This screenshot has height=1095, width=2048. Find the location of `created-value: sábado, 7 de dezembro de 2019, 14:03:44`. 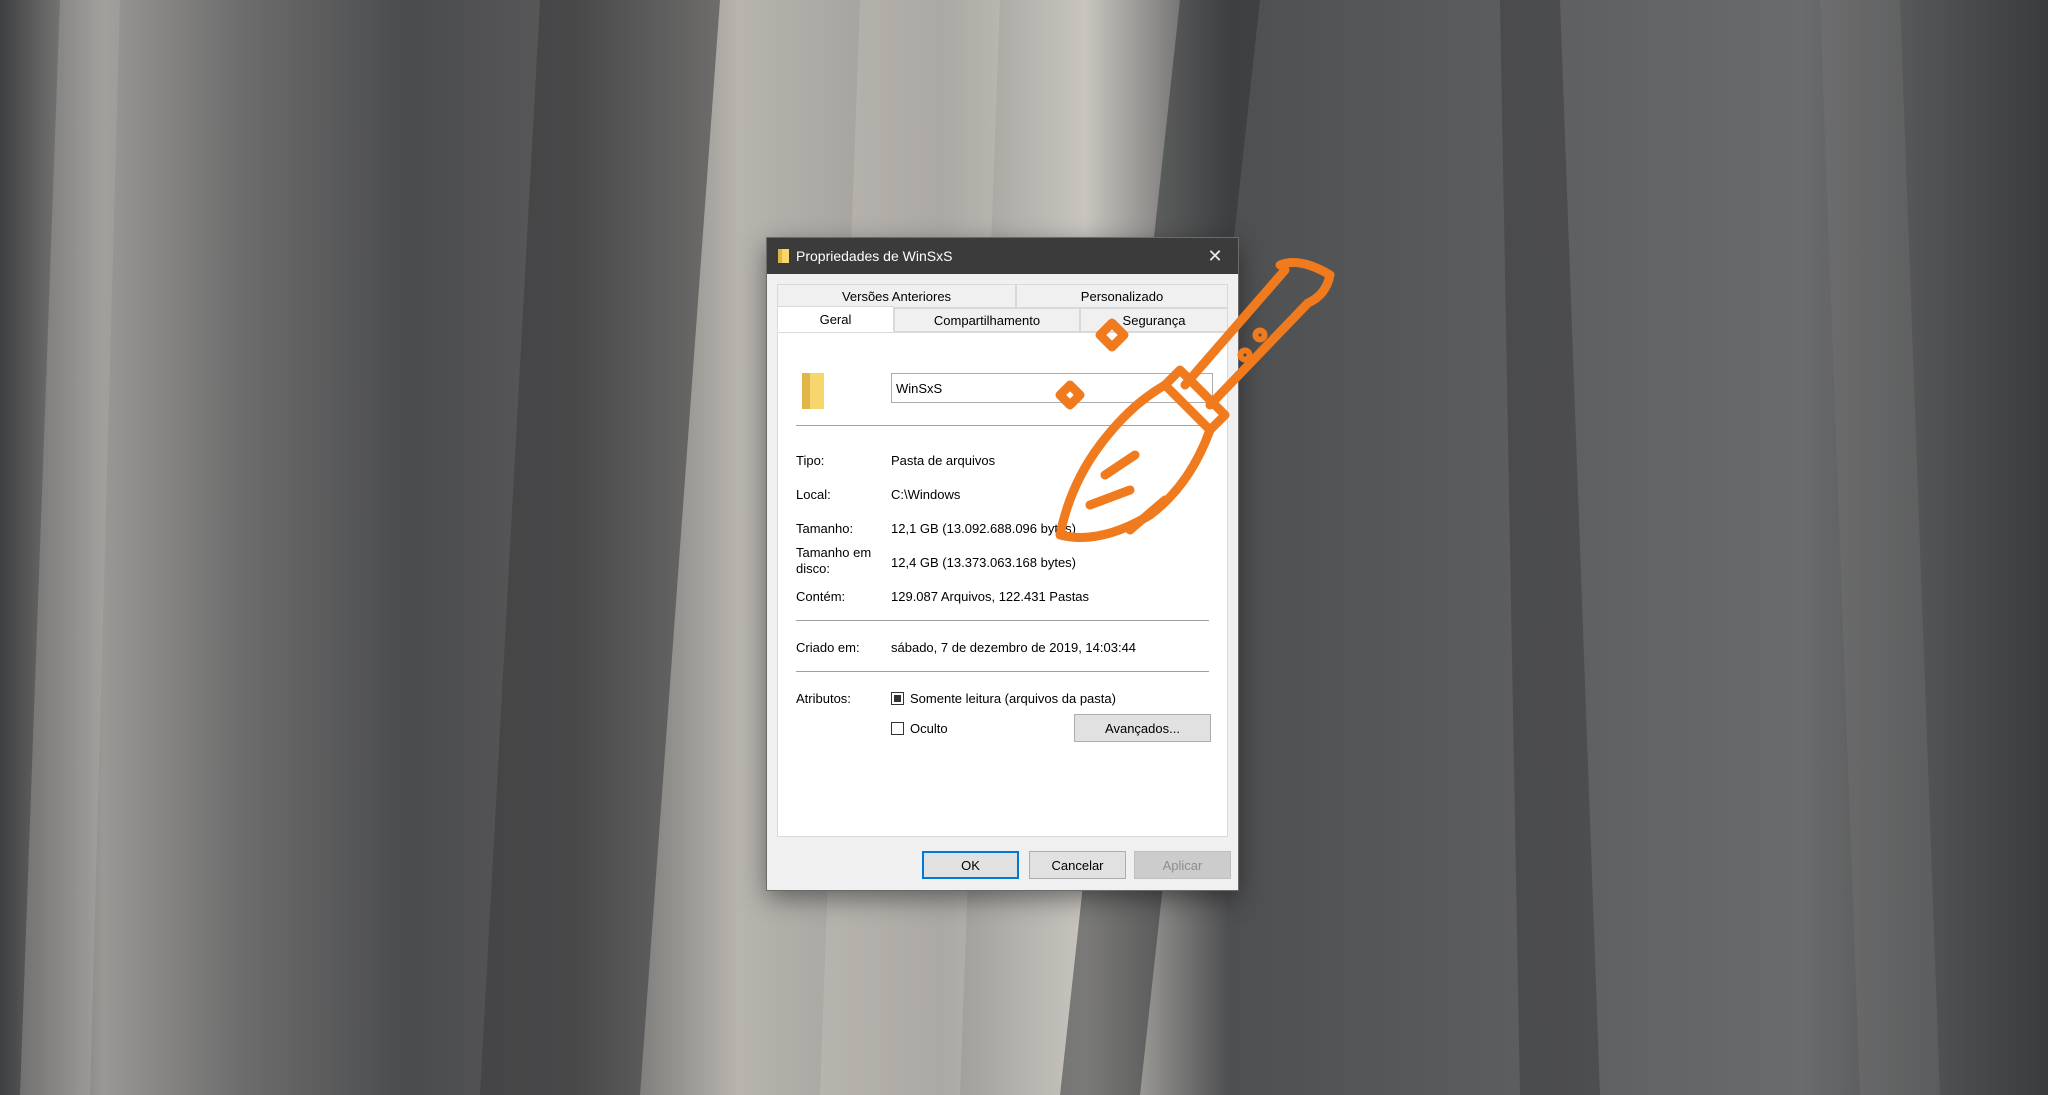

created-value: sábado, 7 de dezembro de 2019, 14:03:44 is located at coordinates (1014, 647).